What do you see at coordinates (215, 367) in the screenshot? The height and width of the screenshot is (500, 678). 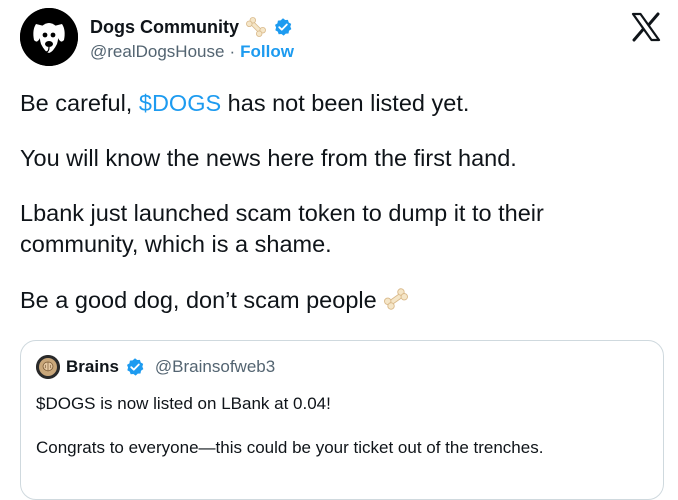 I see `quoted-handle: @Brainsofweb3` at bounding box center [215, 367].